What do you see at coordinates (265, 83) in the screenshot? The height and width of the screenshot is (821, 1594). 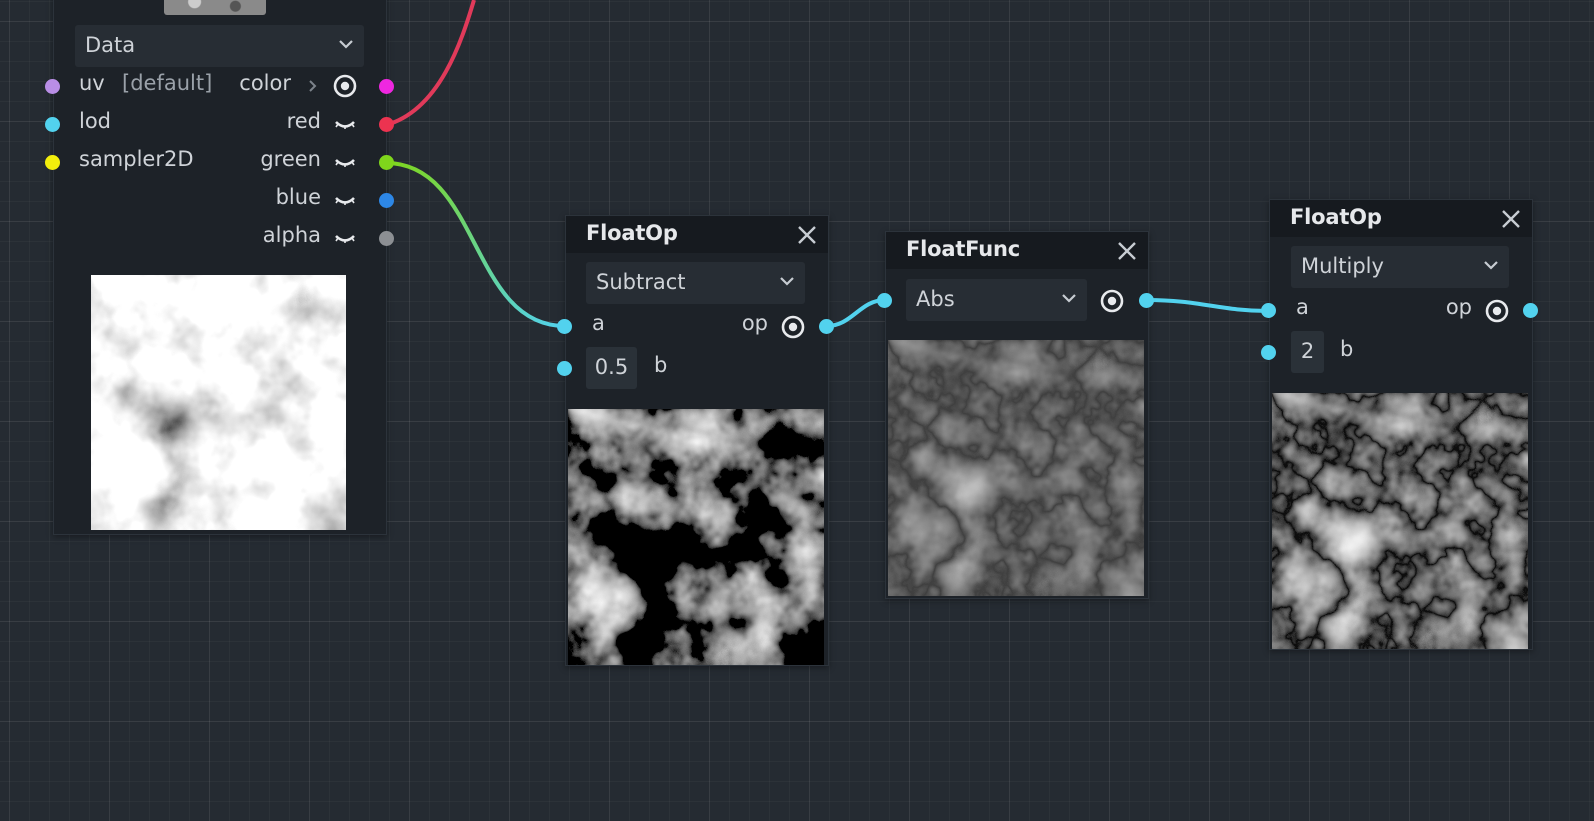 I see `output-color-label: color` at bounding box center [265, 83].